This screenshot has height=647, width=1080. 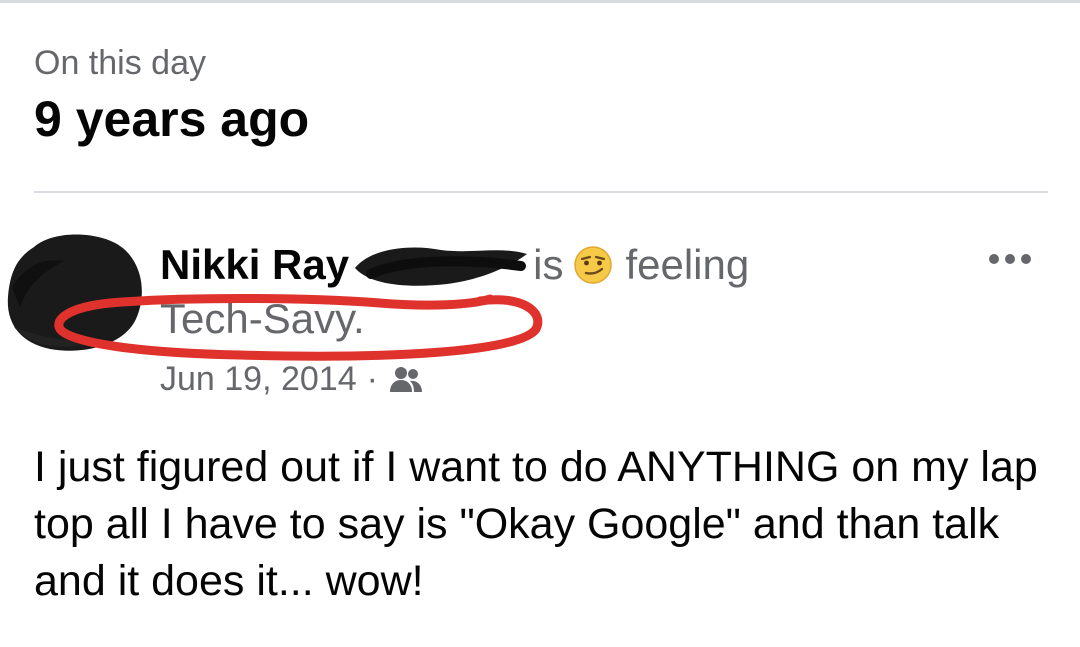 I want to click on post-header-line: Nikki Ray is feeling, so click(x=560, y=265).